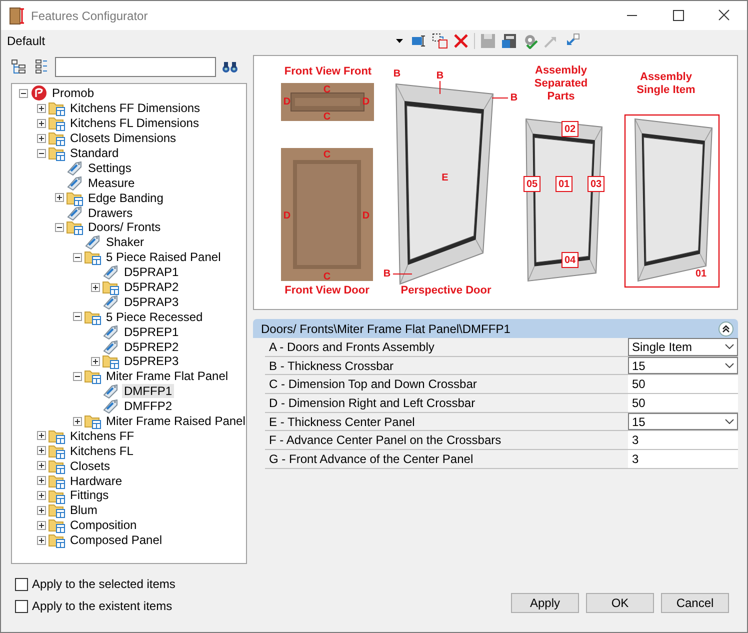  What do you see at coordinates (666, 84) in the screenshot?
I see `diagram-caption: Assembly Single Item` at bounding box center [666, 84].